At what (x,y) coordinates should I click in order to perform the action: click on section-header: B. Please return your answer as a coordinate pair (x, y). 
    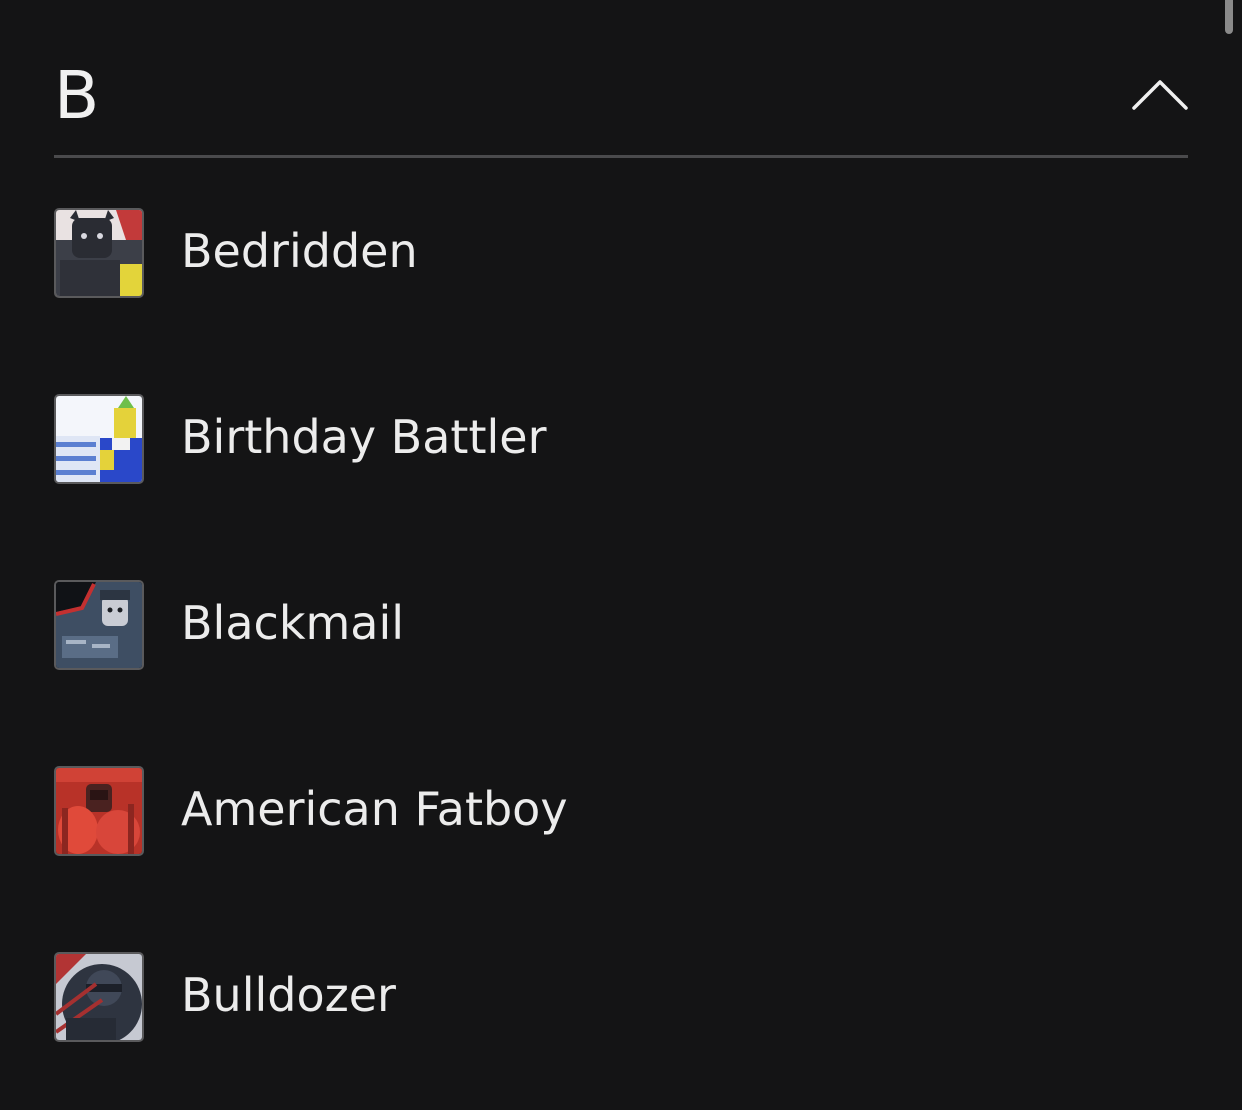
    Looking at the image, I should click on (621, 99).